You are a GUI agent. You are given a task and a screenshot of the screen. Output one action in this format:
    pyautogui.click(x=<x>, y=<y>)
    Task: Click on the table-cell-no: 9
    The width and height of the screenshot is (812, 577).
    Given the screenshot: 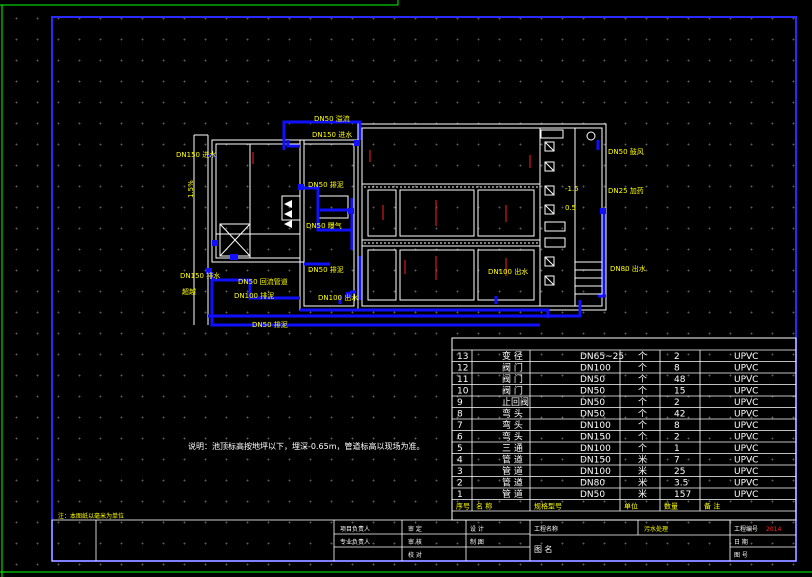 What is the action you would take?
    pyautogui.click(x=460, y=403)
    